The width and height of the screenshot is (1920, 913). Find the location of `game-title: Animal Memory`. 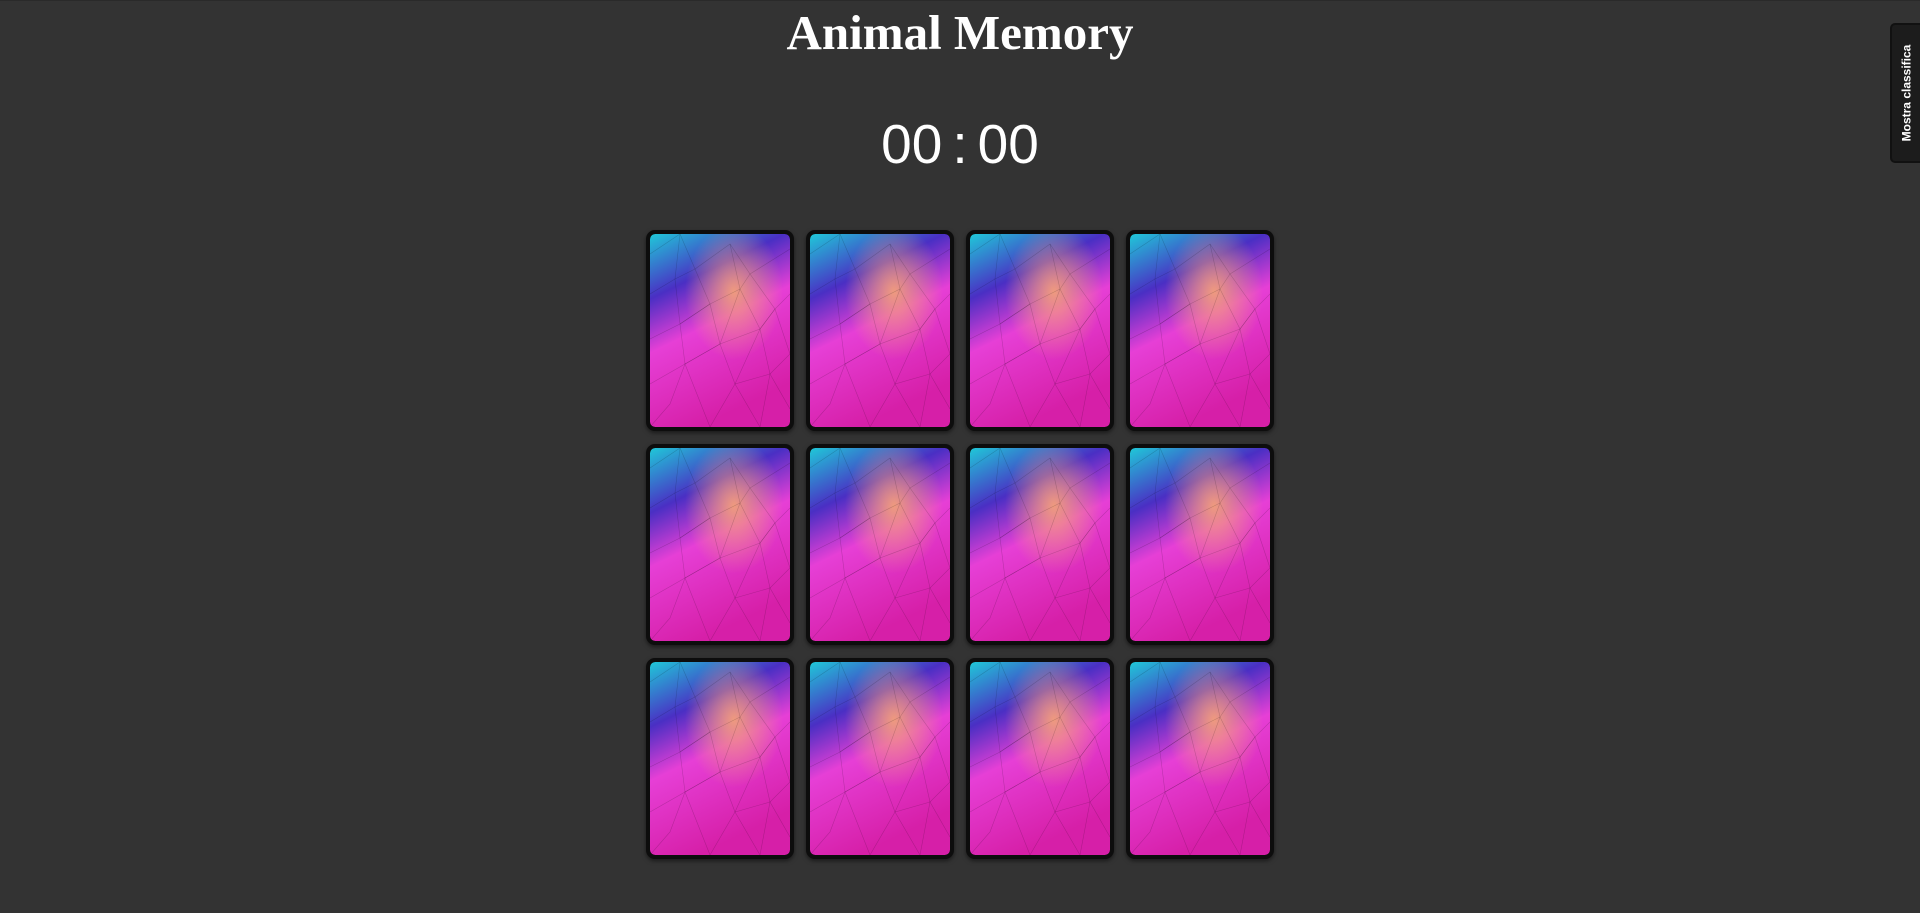

game-title: Animal Memory is located at coordinates (960, 32).